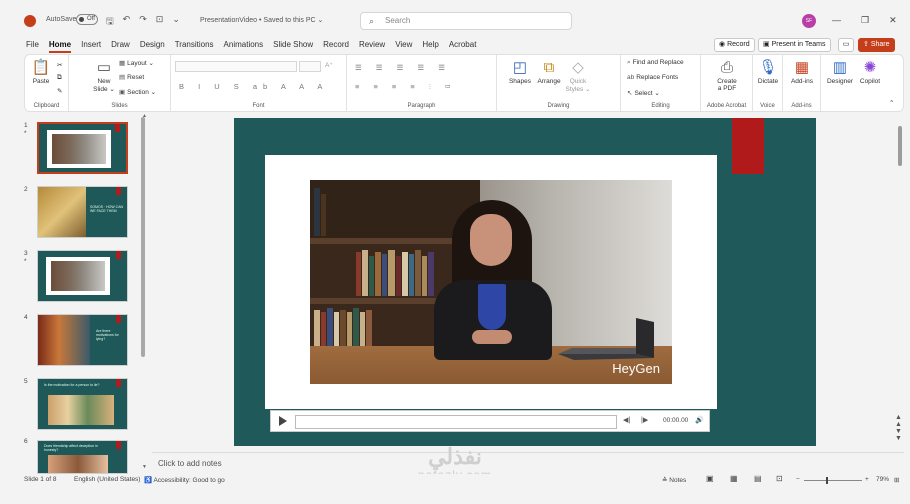  What do you see at coordinates (882, 479) in the screenshot?
I see `zoom-level: 79%` at bounding box center [882, 479].